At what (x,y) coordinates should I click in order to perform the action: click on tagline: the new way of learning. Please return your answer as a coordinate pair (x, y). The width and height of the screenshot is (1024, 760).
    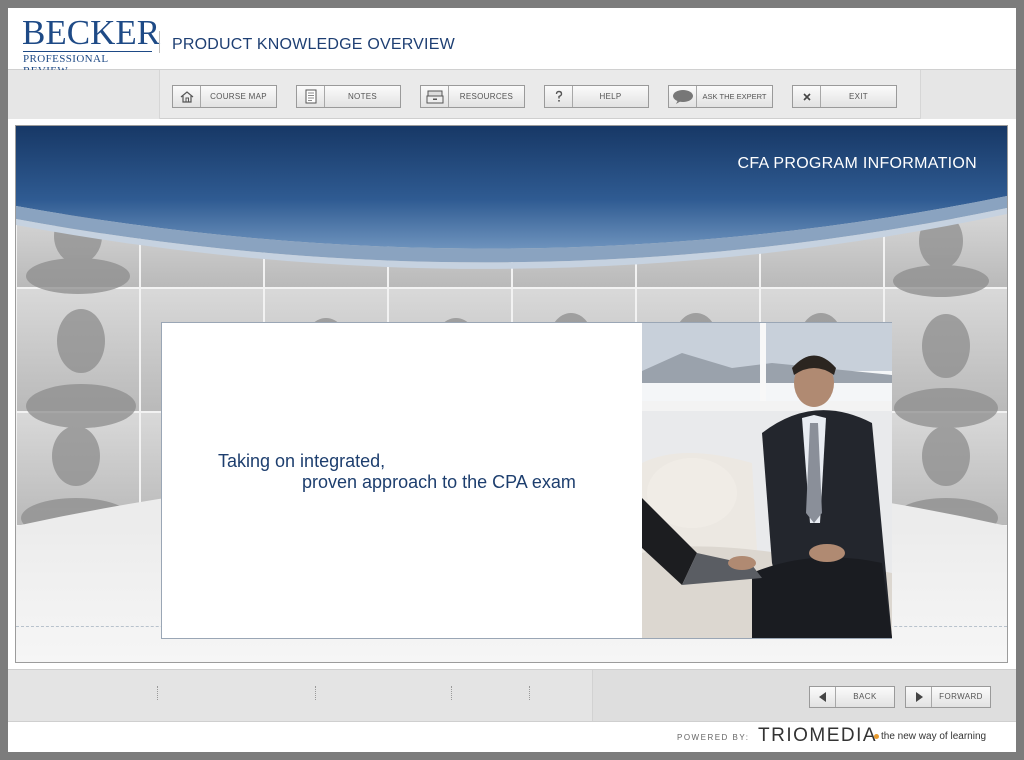
    Looking at the image, I should click on (934, 736).